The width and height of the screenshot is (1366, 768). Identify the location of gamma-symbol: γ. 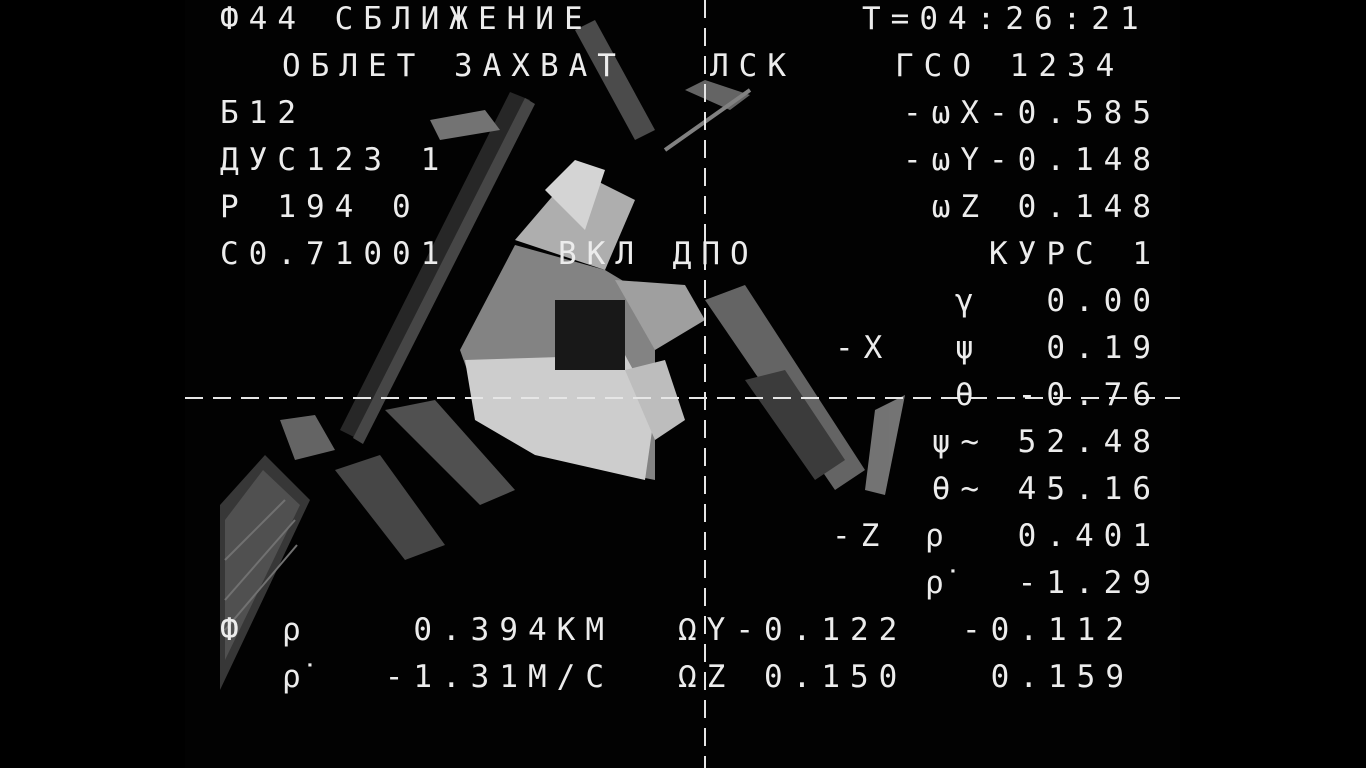
(969, 301).